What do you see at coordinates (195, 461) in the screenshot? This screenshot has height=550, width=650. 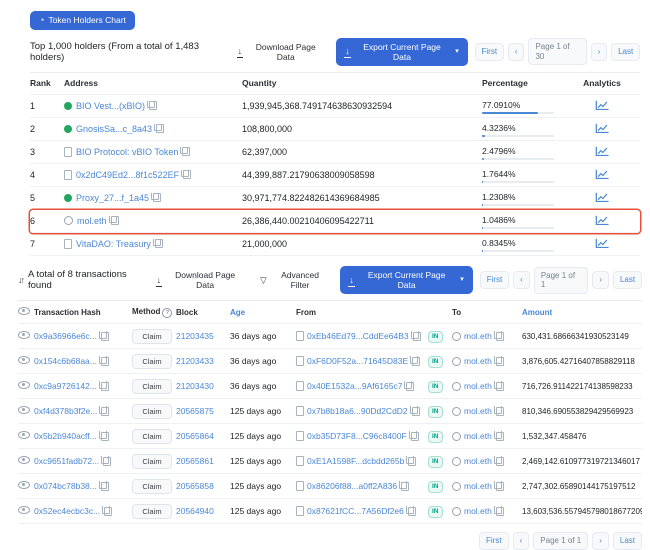 I see `block-link: 20565861` at bounding box center [195, 461].